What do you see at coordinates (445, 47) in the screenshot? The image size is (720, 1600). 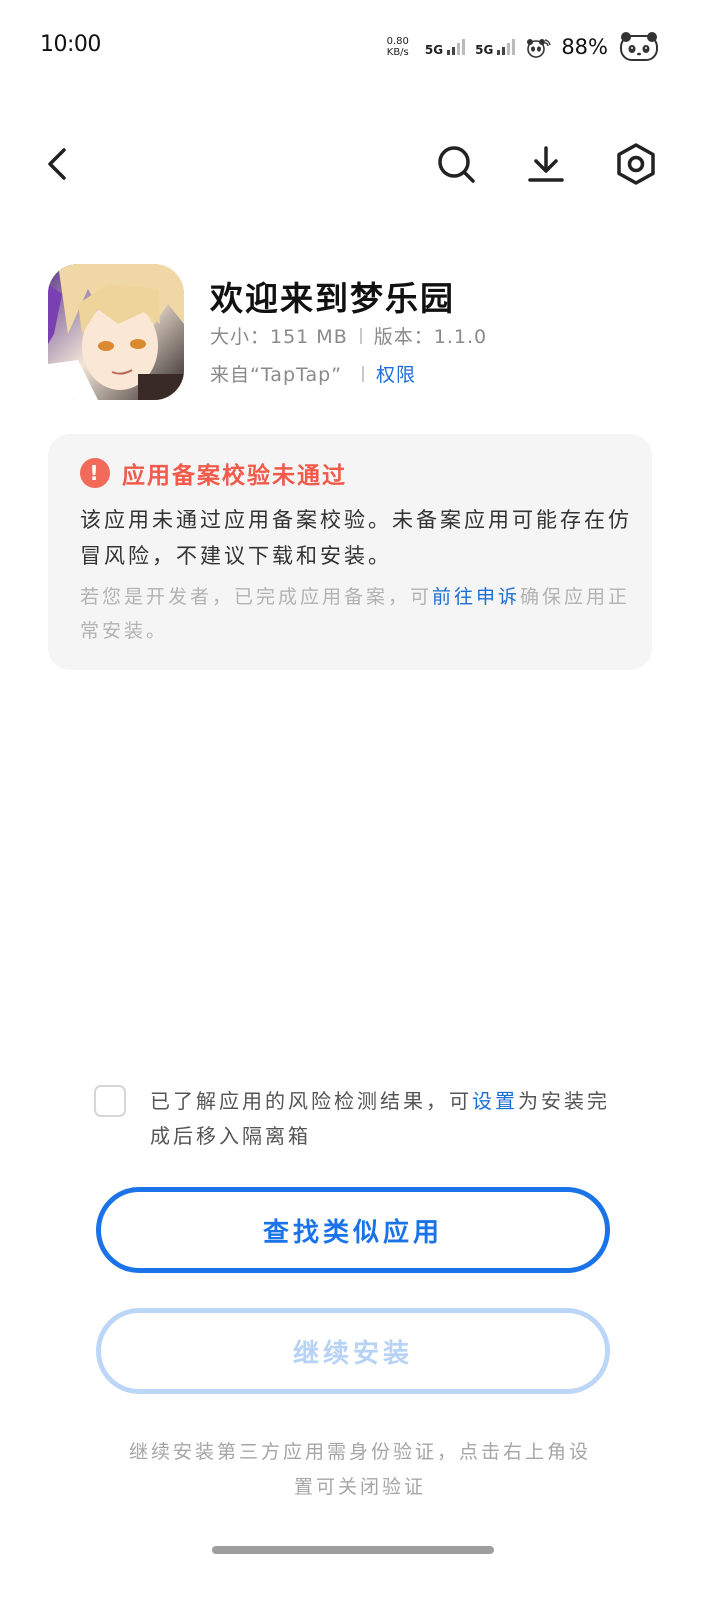 I see `sim1-signal: 5G` at bounding box center [445, 47].